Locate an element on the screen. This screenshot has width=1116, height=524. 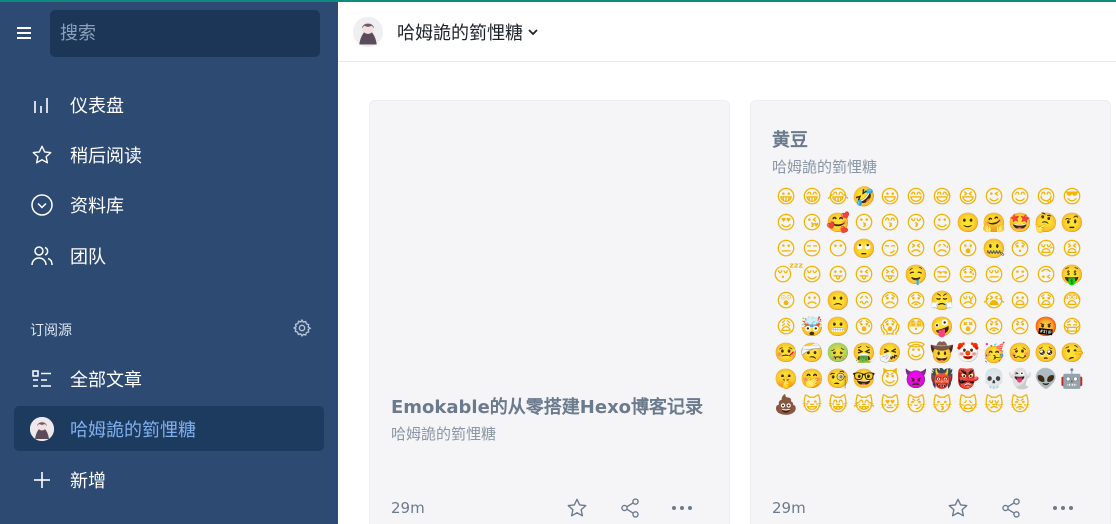
emoji: 😆 is located at coordinates (968, 197).